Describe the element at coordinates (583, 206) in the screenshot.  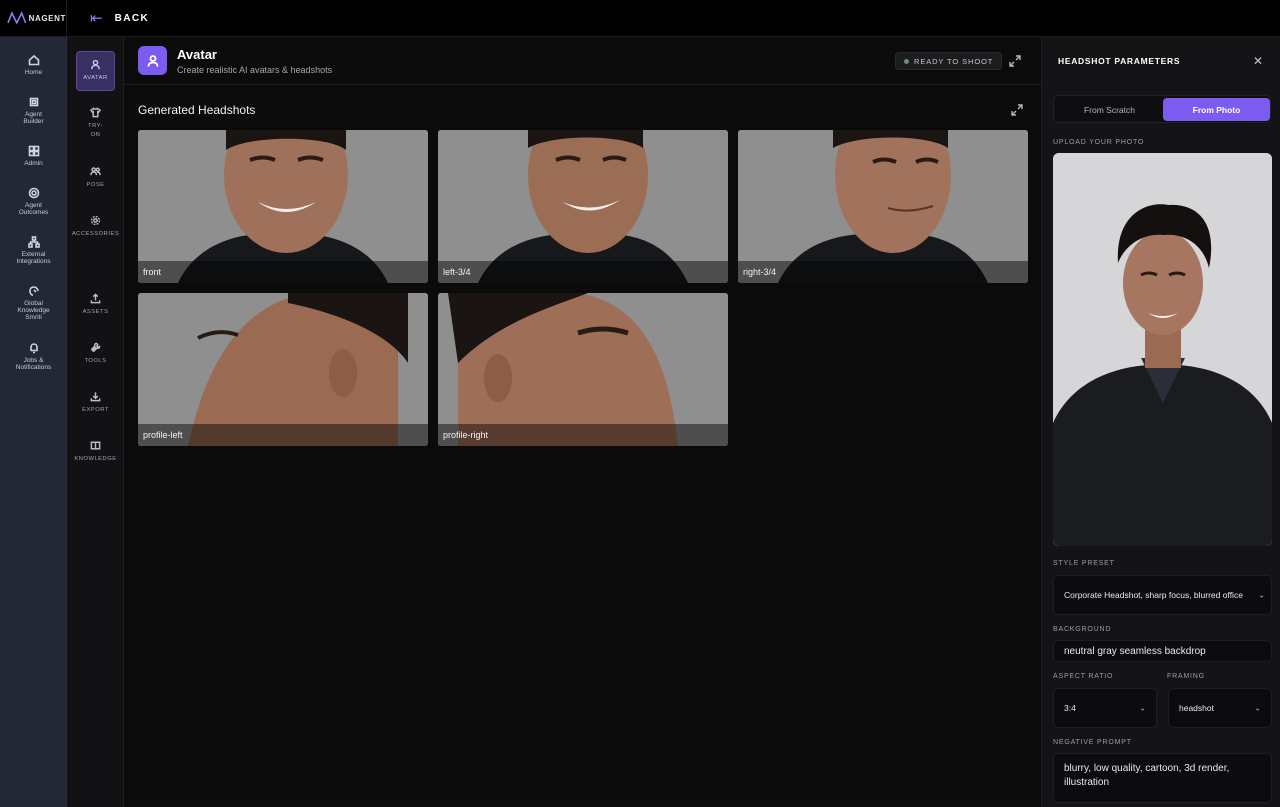
I see `headshot-tile-left-3-4: left-3/4` at that location.